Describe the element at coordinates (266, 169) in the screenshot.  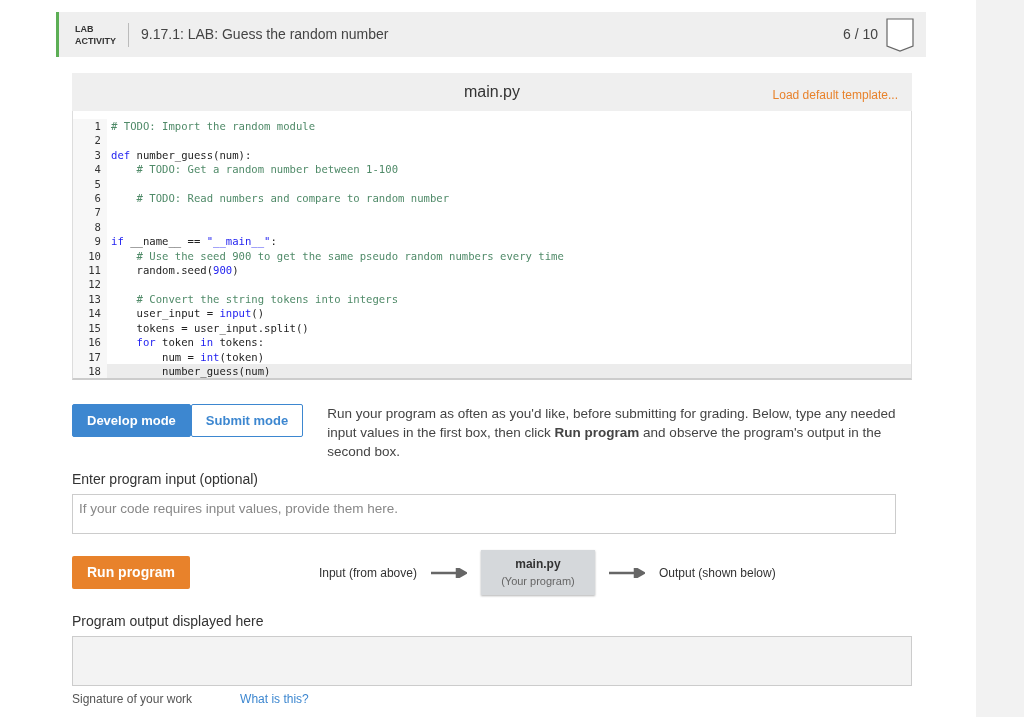
I see `code-line: # TODO: Get a random number between 1-100` at that location.